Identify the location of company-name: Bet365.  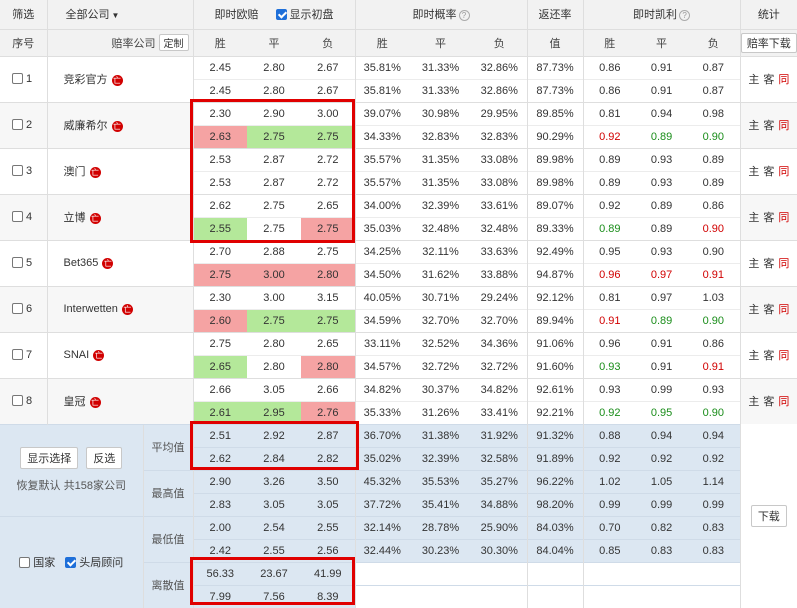
(81, 263).